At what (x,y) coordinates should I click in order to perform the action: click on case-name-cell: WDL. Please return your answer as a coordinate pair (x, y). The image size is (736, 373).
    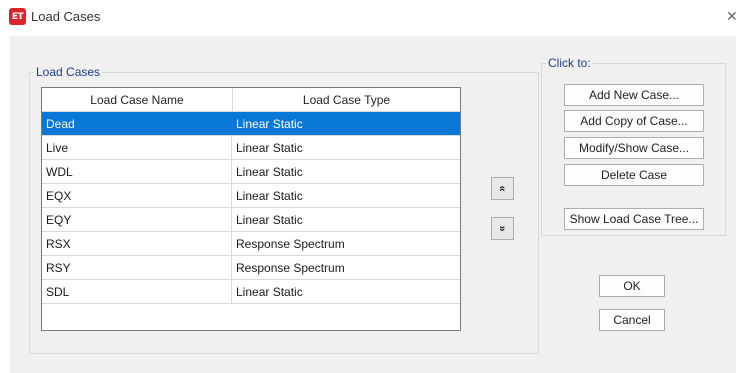
    Looking at the image, I should click on (137, 171).